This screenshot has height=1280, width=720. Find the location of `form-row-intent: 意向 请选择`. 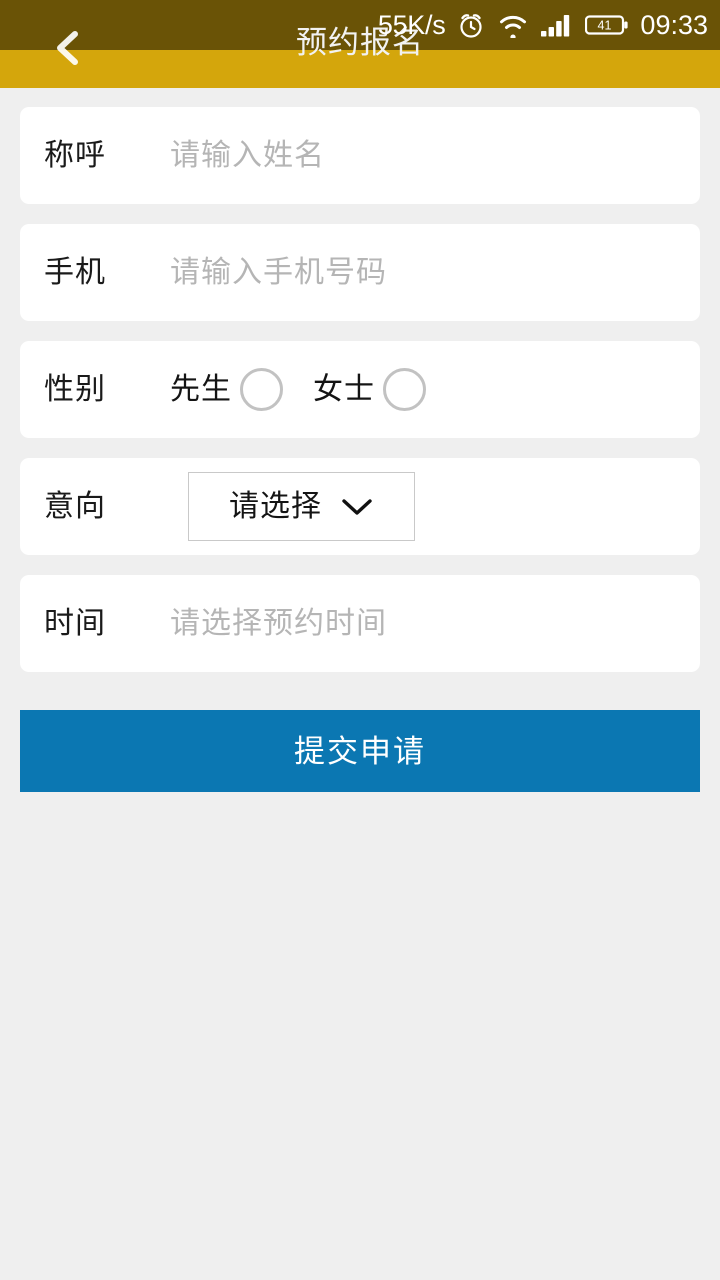

form-row-intent: 意向 请选择 is located at coordinates (360, 506).